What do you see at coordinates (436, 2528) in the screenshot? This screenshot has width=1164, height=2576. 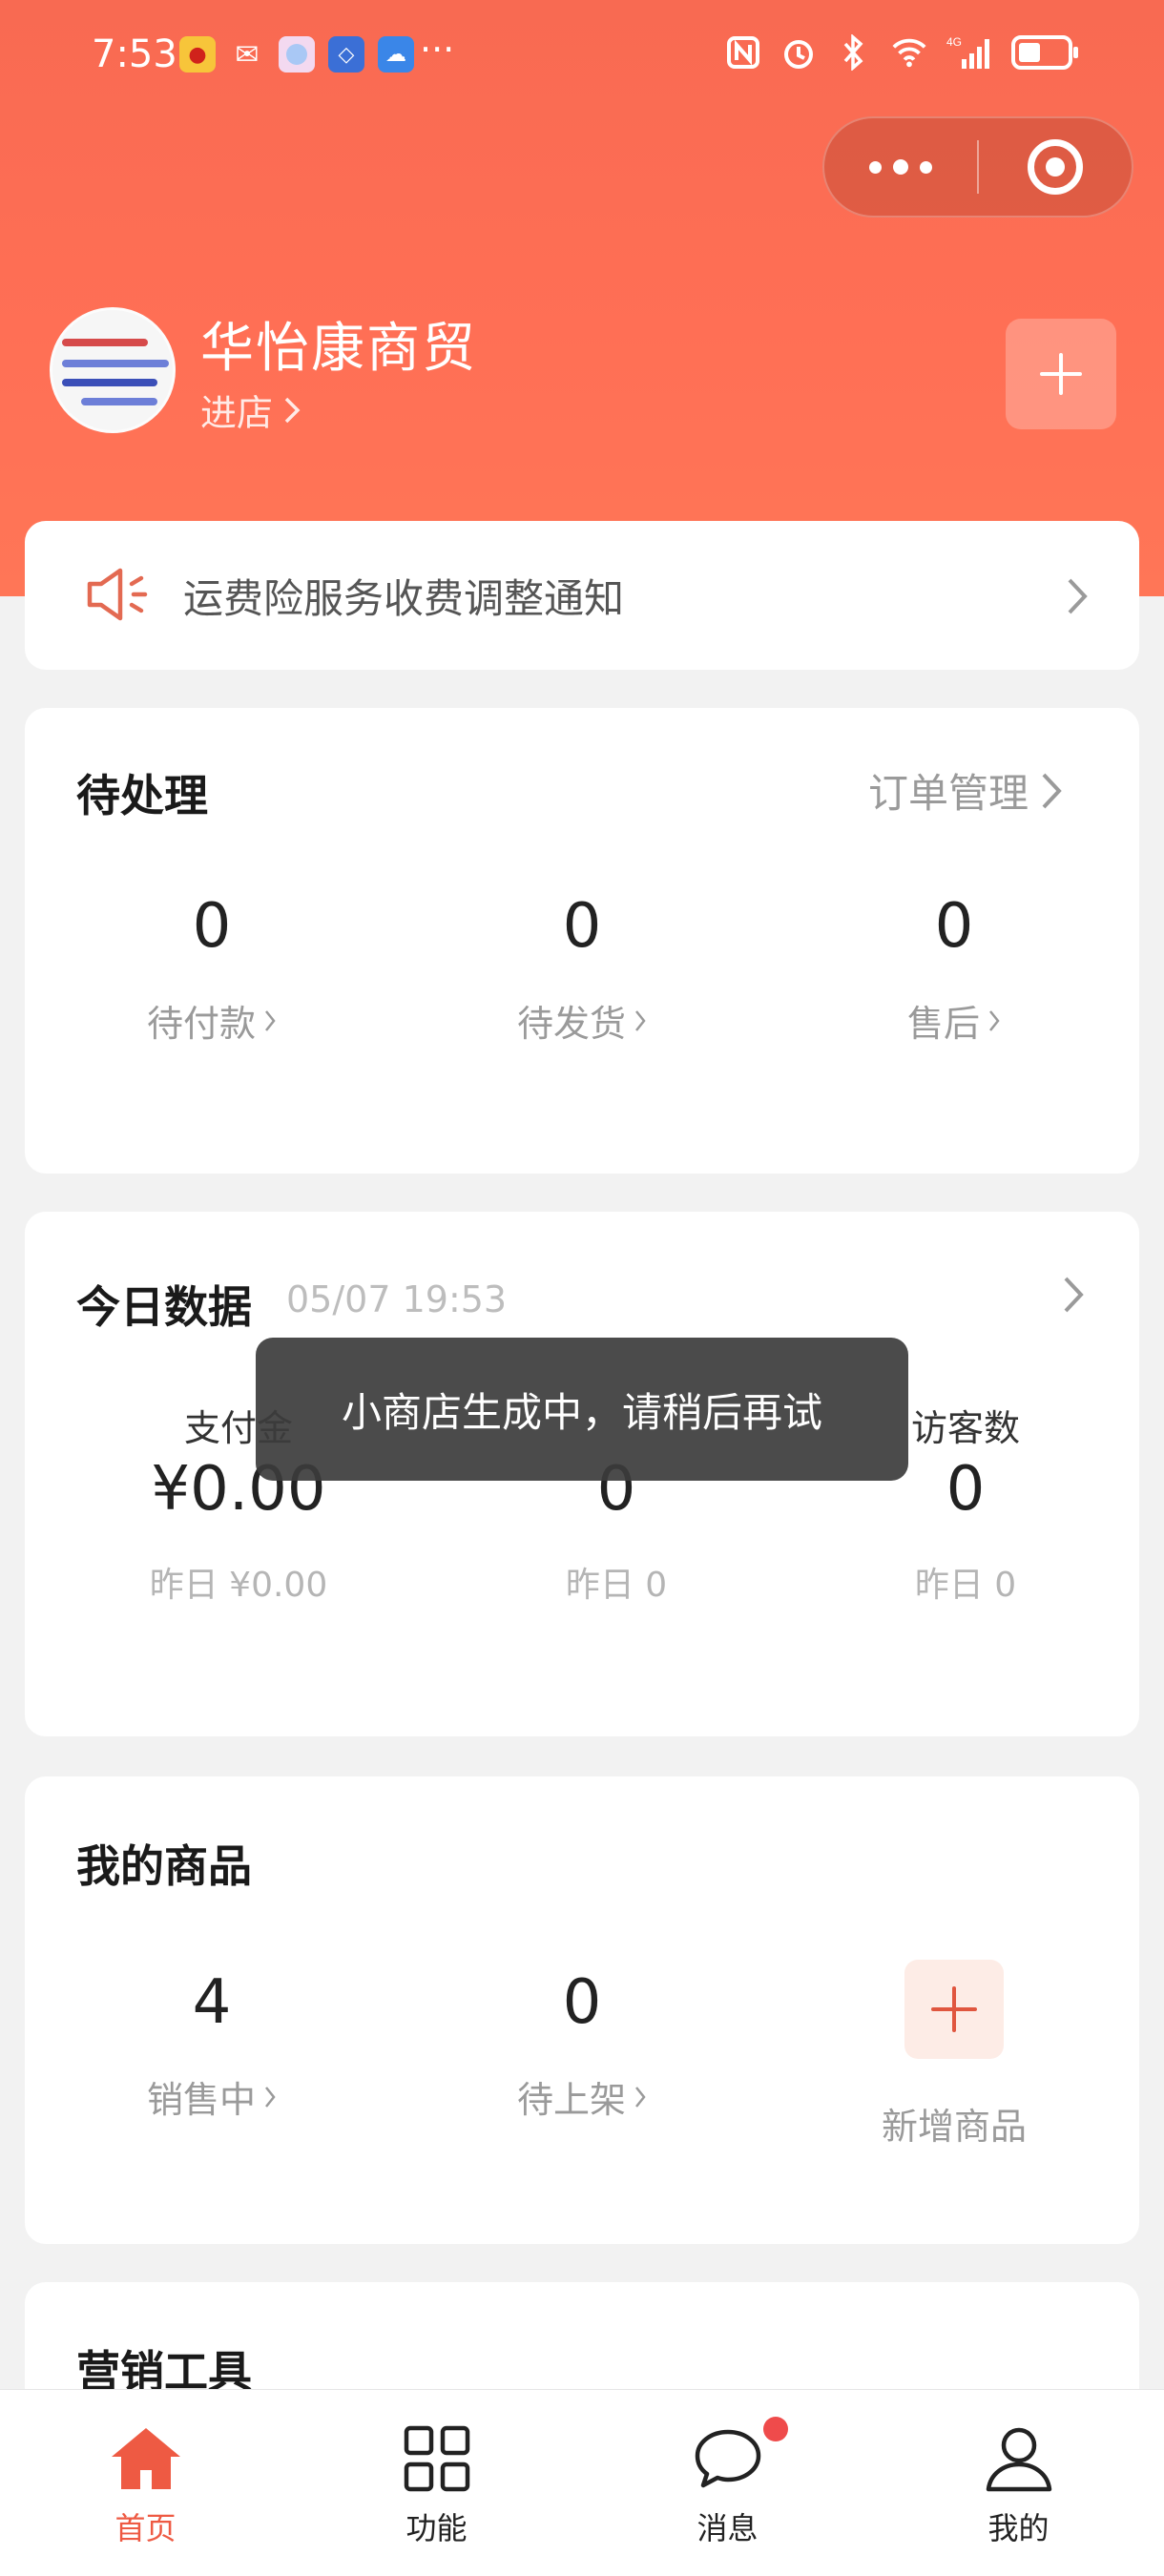 I see `tab-functions-label: 功能` at bounding box center [436, 2528].